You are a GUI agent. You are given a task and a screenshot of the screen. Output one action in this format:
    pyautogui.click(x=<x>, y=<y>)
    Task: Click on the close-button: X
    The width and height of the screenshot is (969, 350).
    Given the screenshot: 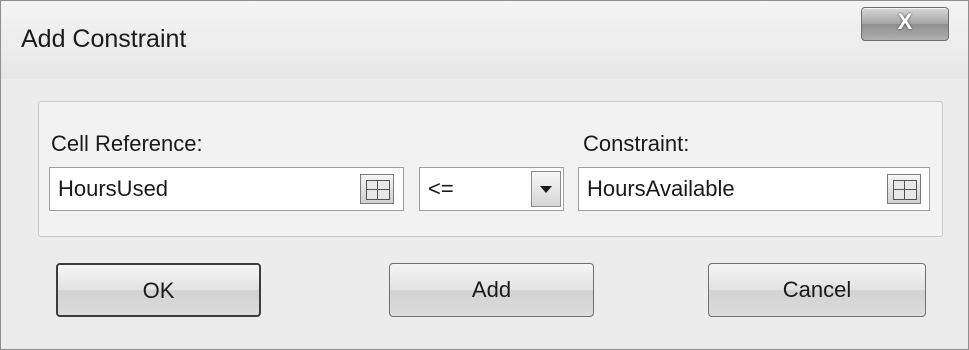 What is the action you would take?
    pyautogui.click(x=905, y=24)
    